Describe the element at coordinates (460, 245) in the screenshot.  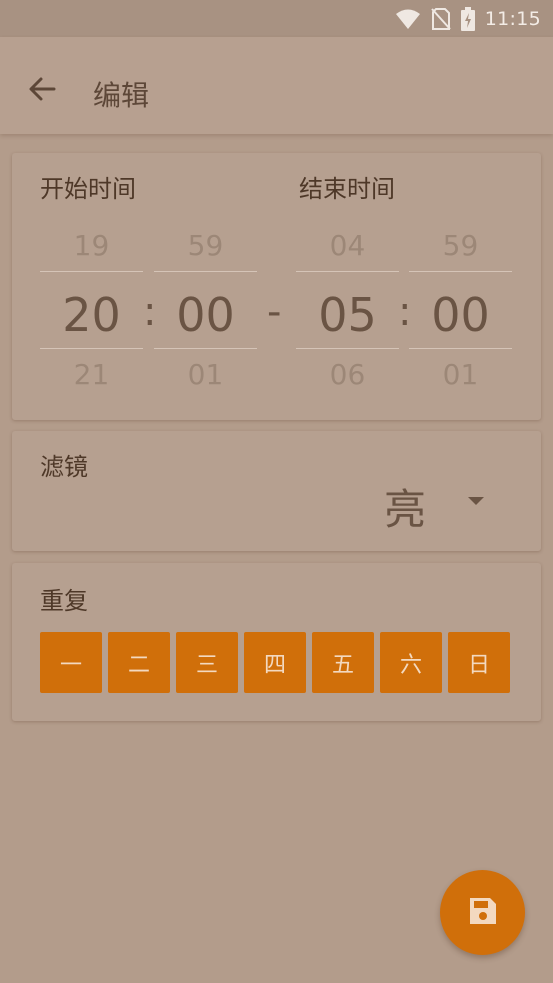
I see `end-minute-prev: 59` at that location.